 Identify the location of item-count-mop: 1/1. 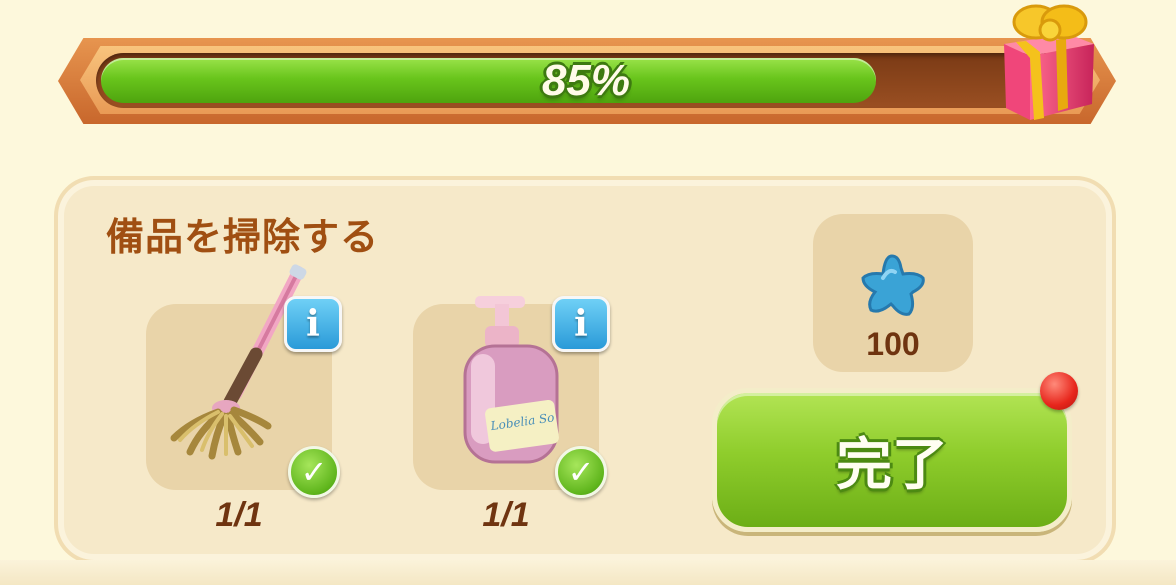
(239, 515).